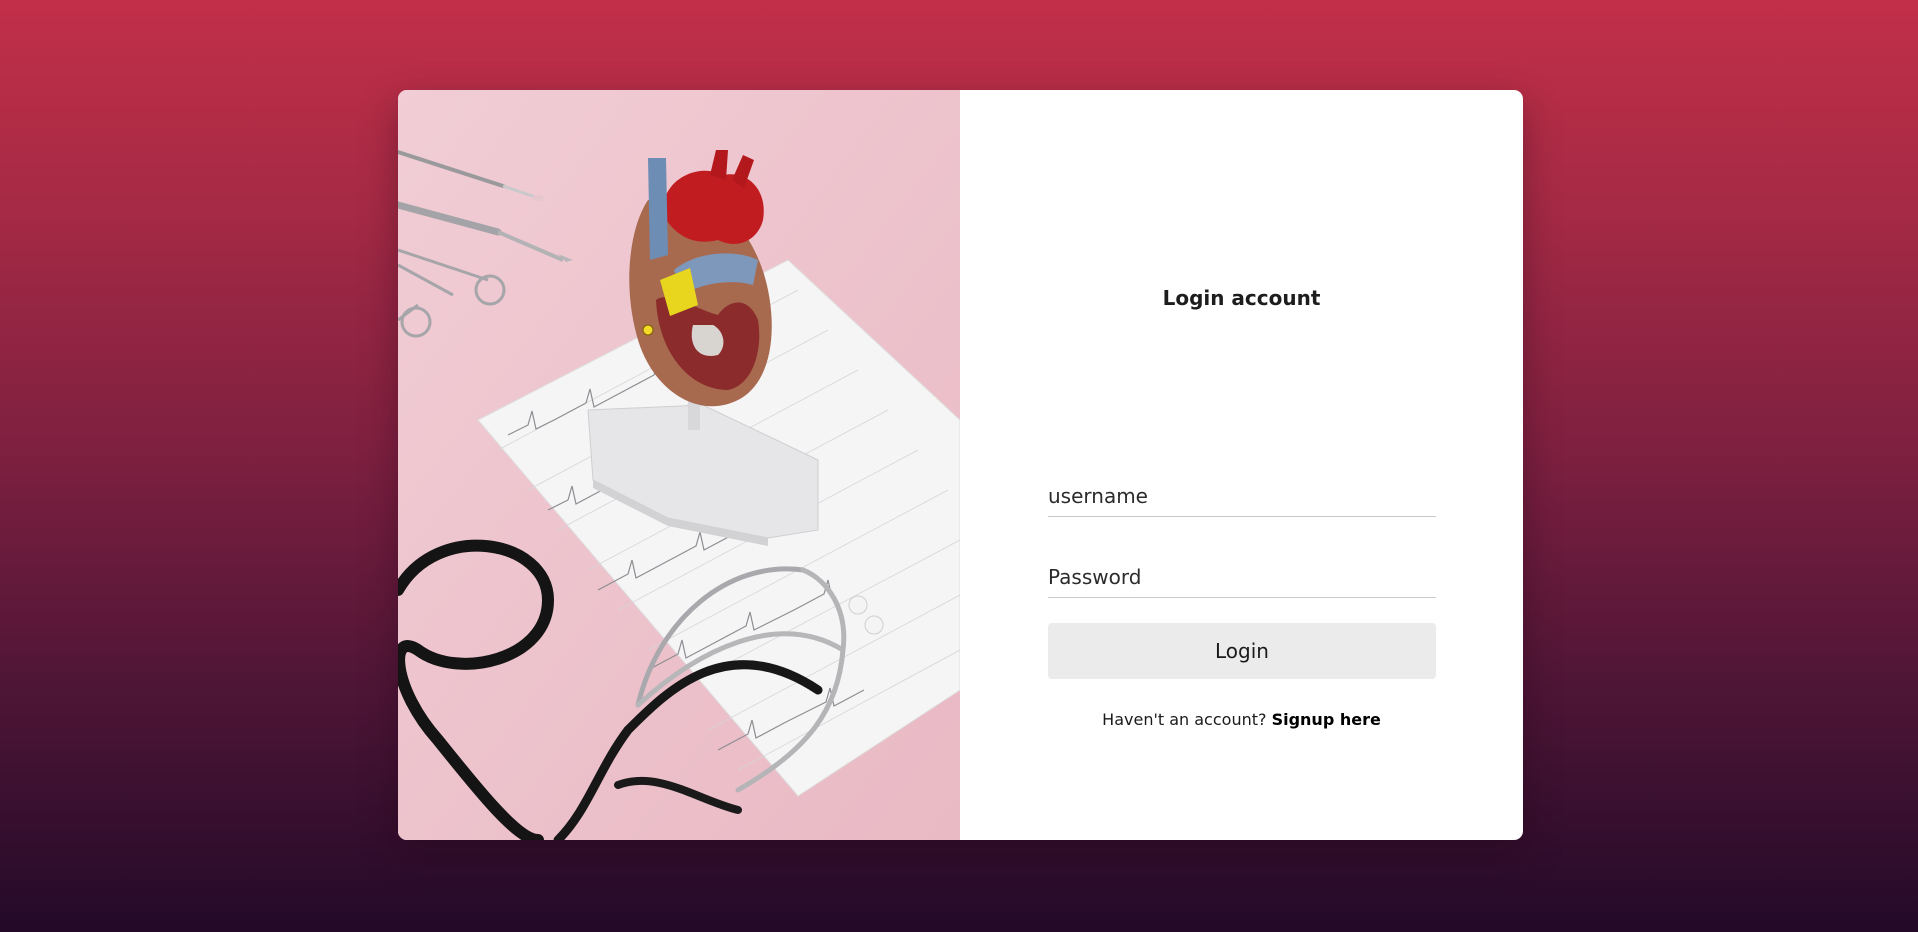 This screenshot has width=1918, height=932. What do you see at coordinates (1242, 575) in the screenshot?
I see `password-input` at bounding box center [1242, 575].